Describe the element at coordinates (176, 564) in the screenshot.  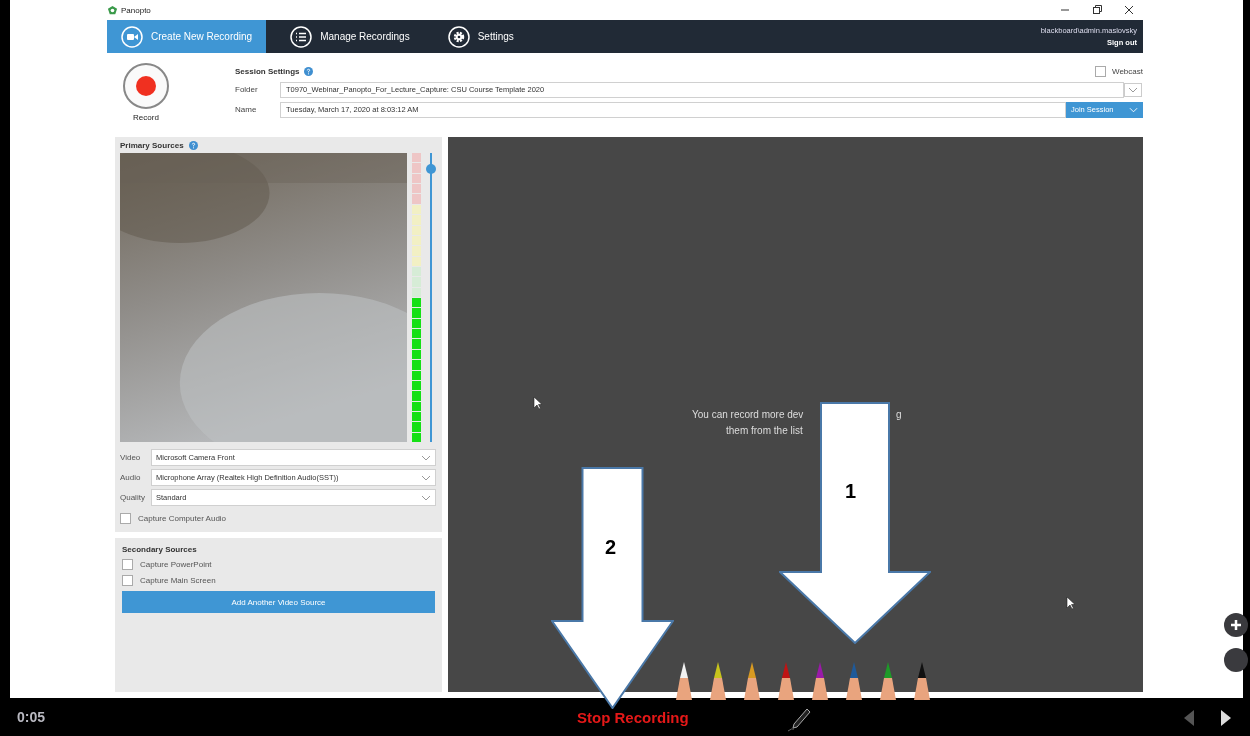
I see `checkbox-label: Capture PowerPoint` at that location.